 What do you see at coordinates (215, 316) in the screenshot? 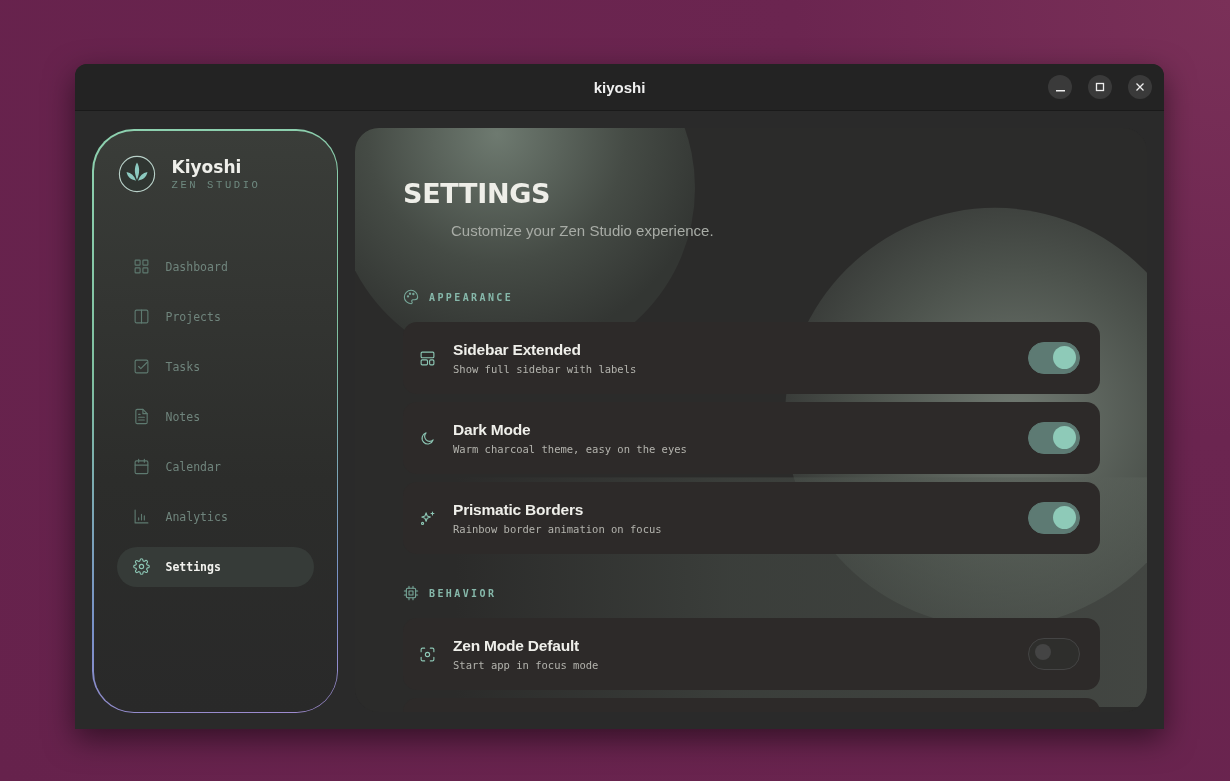
I see `sidebar-item: Projects` at bounding box center [215, 316].